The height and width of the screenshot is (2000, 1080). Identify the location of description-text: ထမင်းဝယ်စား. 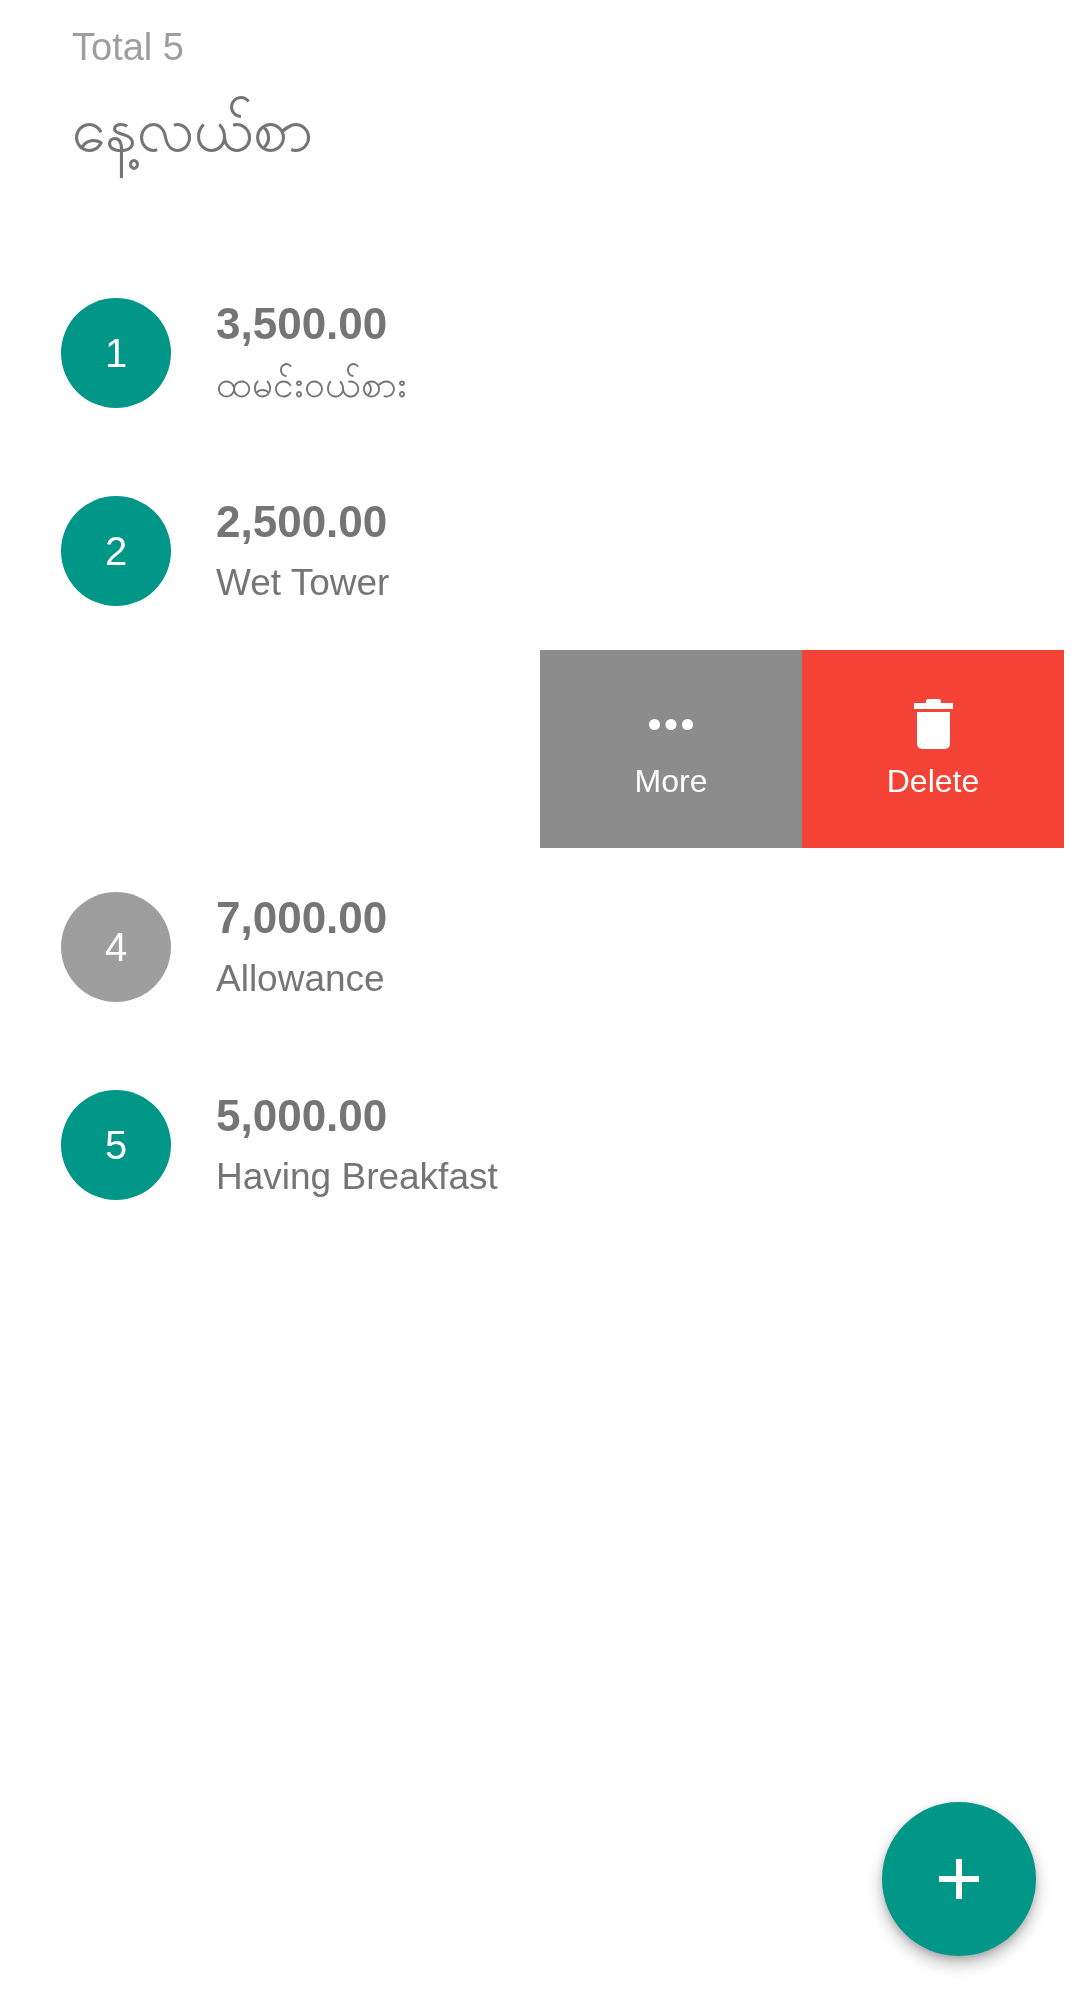
(311, 385).